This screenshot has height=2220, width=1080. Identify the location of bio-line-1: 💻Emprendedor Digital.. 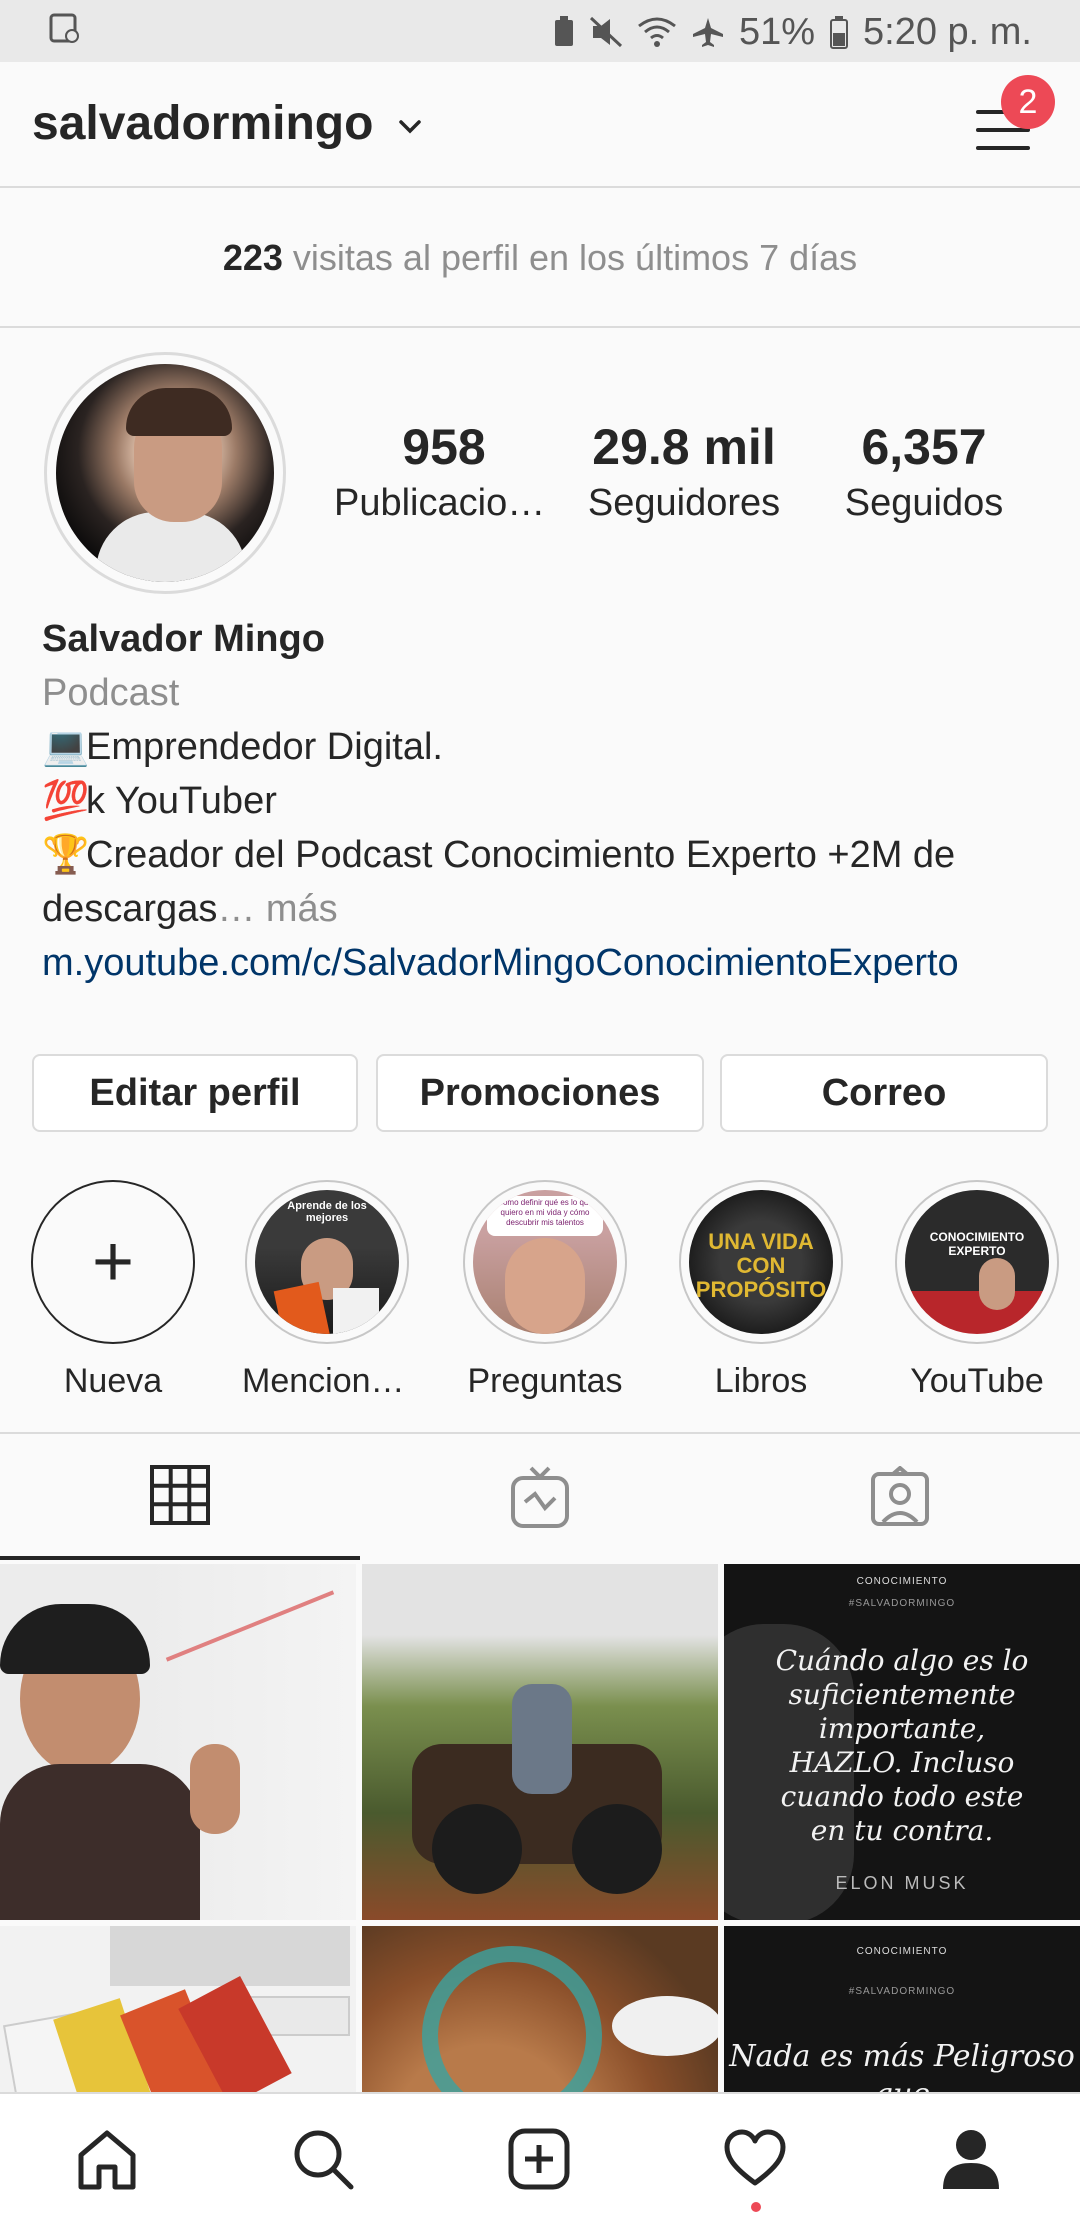
(547, 747).